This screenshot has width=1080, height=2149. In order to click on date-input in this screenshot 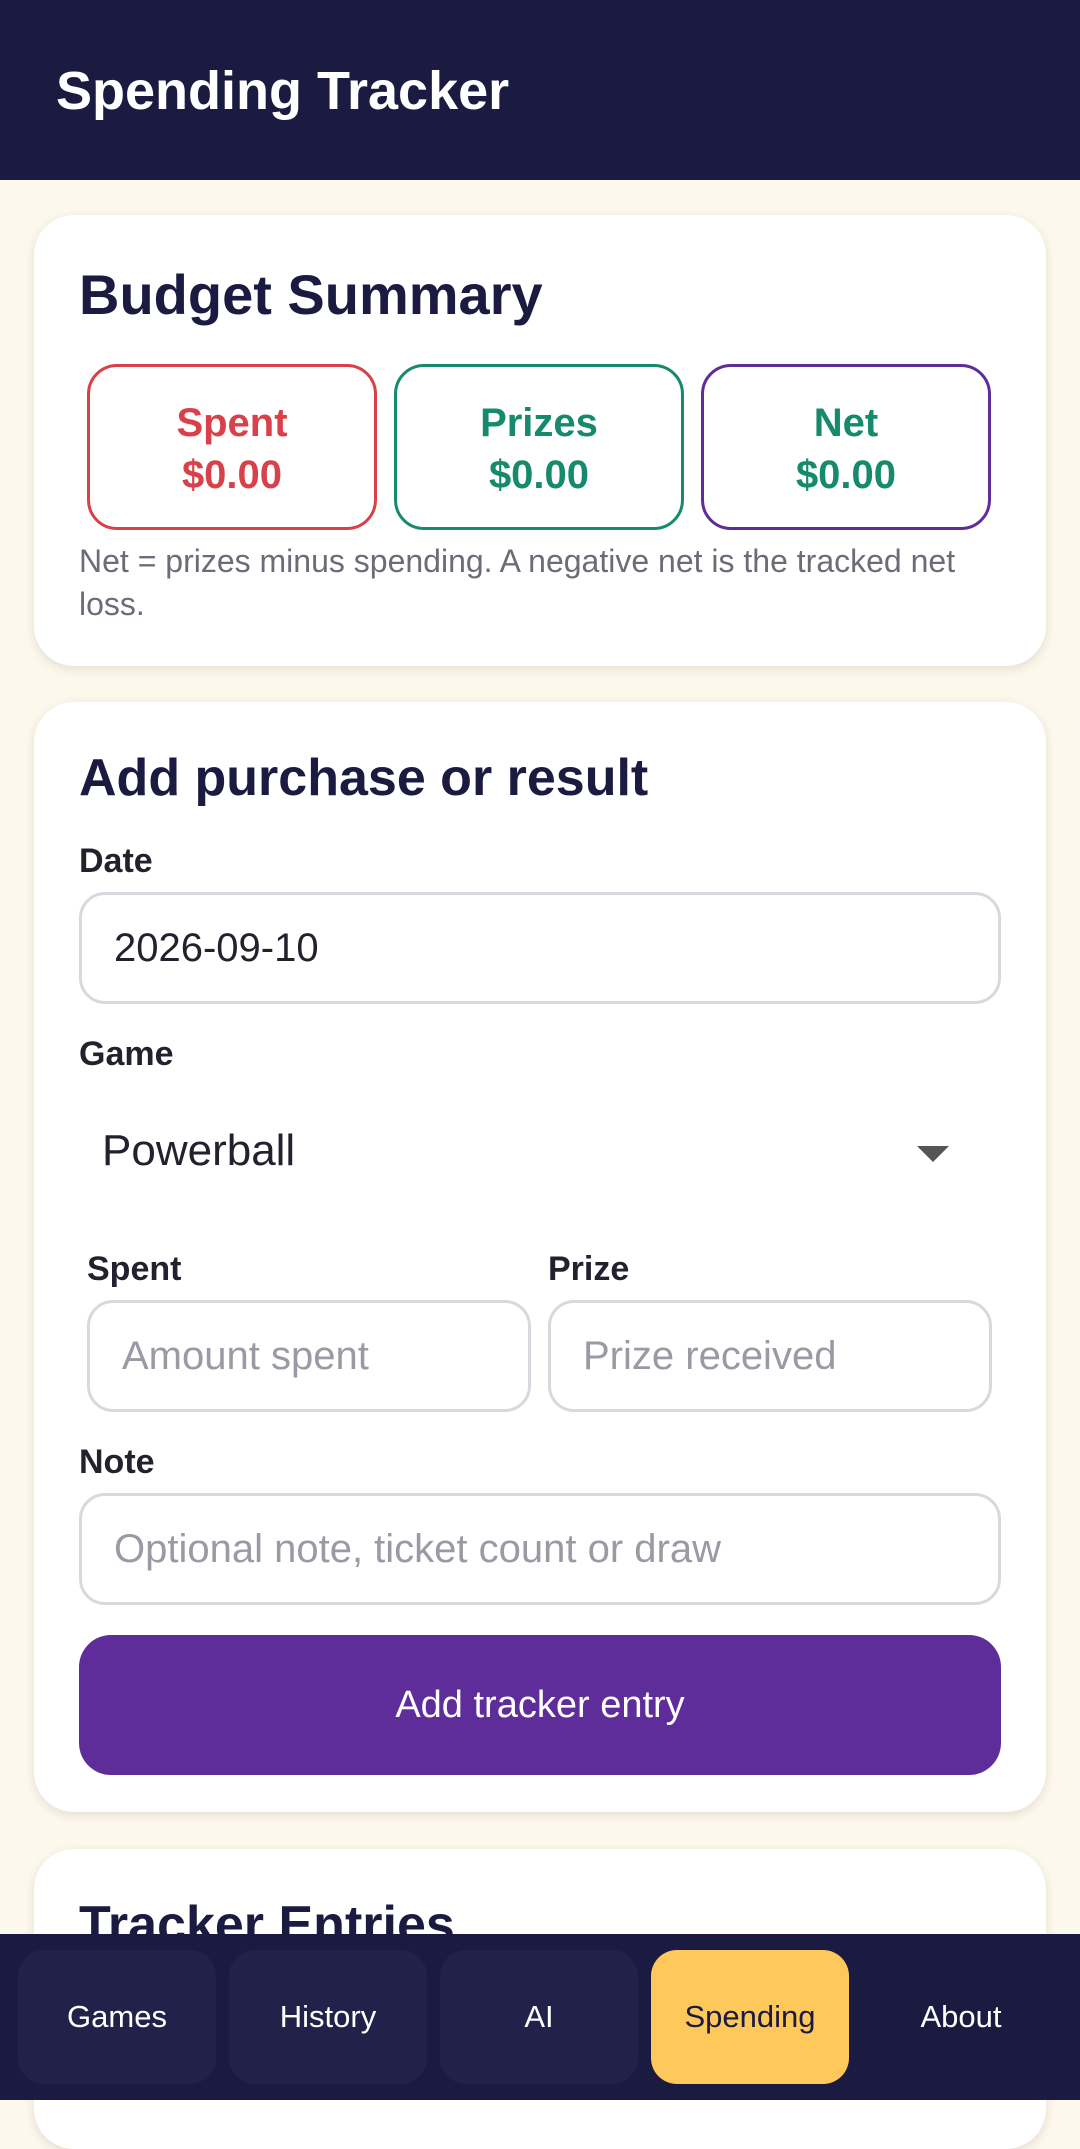, I will do `click(540, 948)`.